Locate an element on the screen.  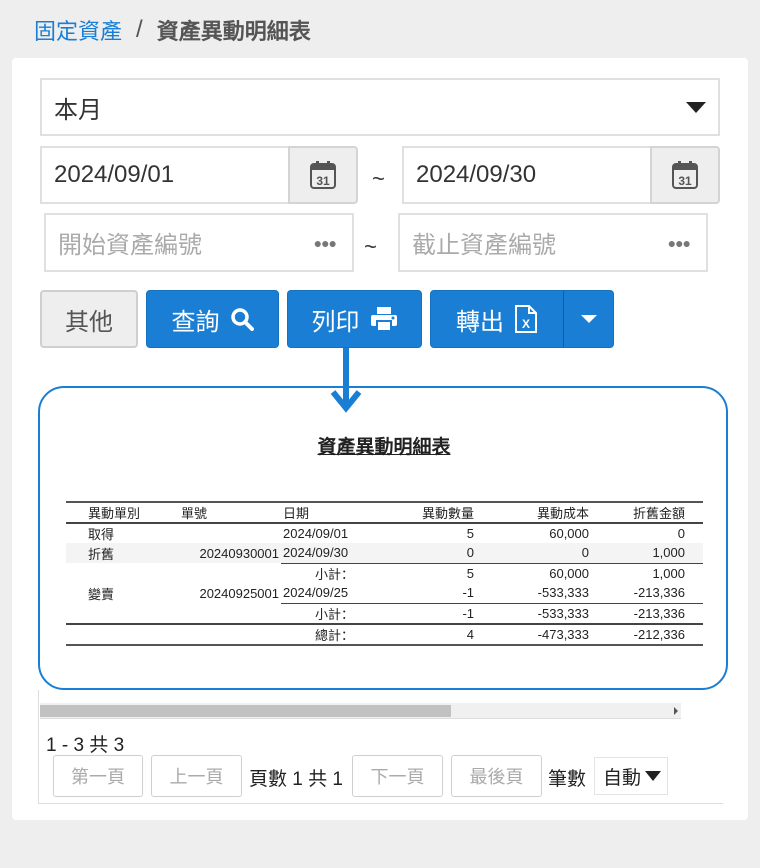
next-page-label: 下一頁 is located at coordinates (397, 777).